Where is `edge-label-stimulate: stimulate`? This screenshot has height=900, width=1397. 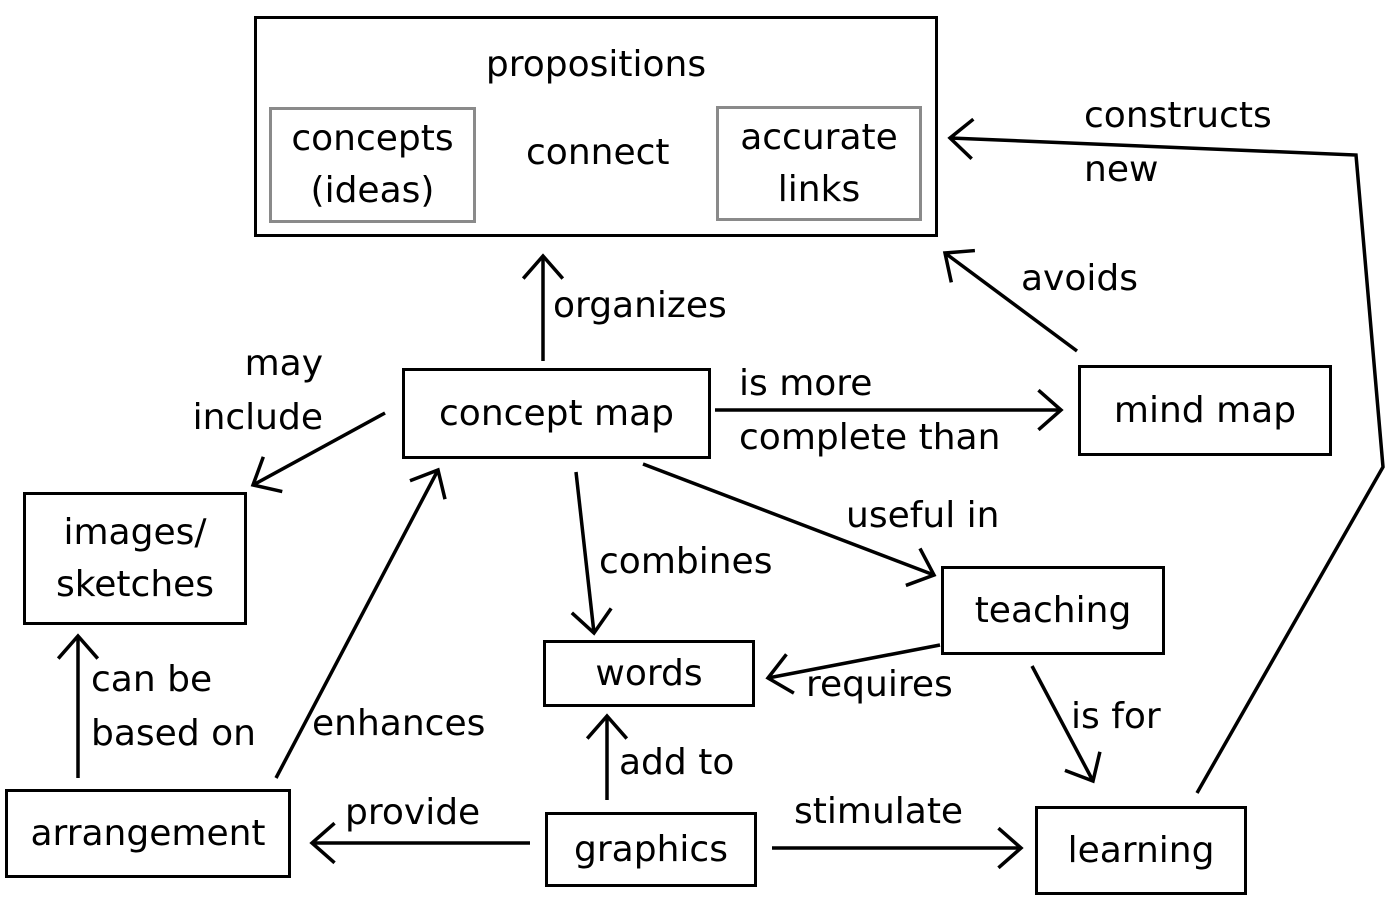
edge-label-stimulate: stimulate is located at coordinates (879, 811).